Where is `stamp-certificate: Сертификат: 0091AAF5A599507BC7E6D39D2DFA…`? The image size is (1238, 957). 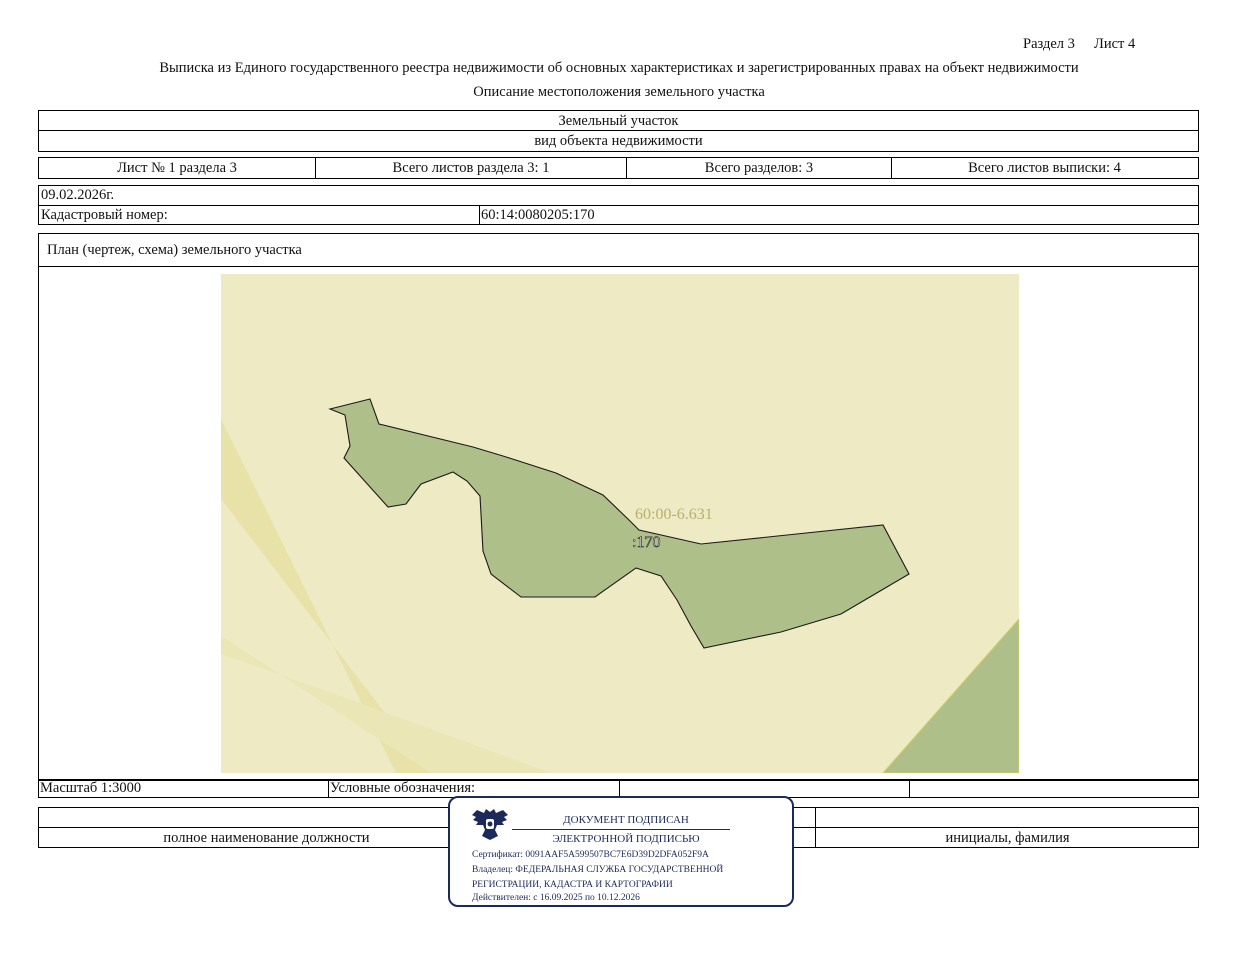 stamp-certificate: Сертификат: 0091AAF5A599507BC7E6D39D2DFA… is located at coordinates (590, 855).